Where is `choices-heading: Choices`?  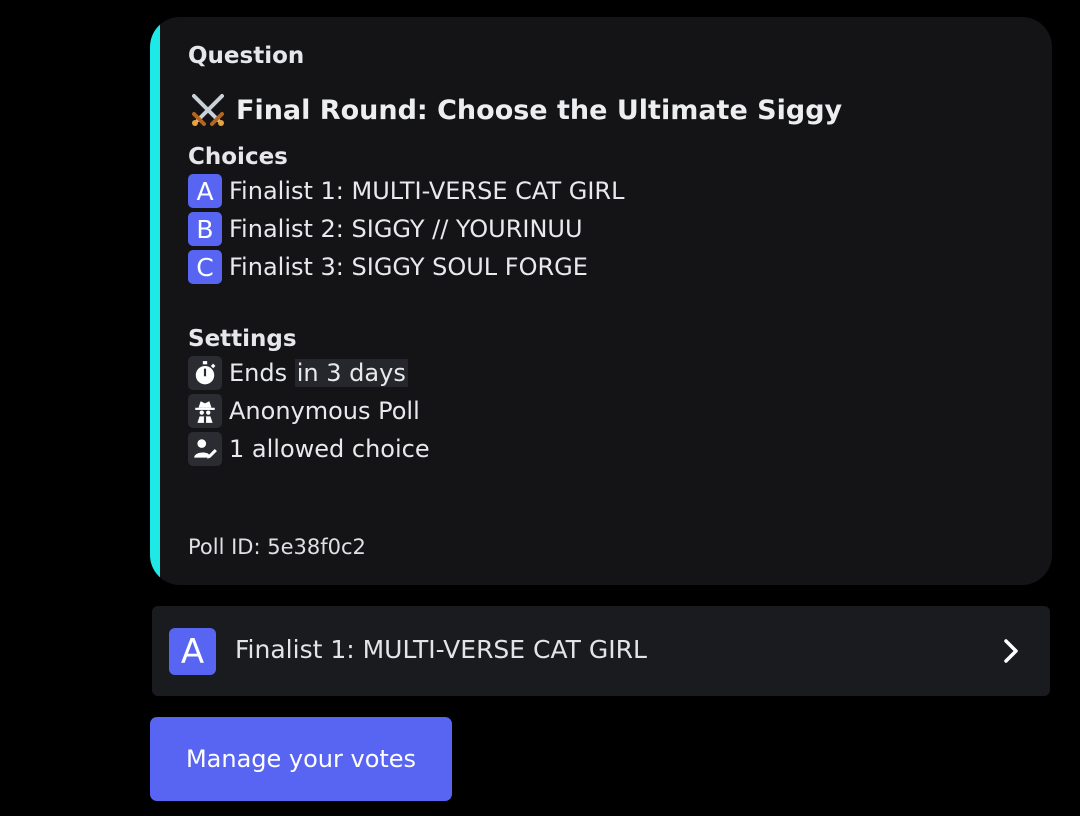
choices-heading: Choices is located at coordinates (238, 157).